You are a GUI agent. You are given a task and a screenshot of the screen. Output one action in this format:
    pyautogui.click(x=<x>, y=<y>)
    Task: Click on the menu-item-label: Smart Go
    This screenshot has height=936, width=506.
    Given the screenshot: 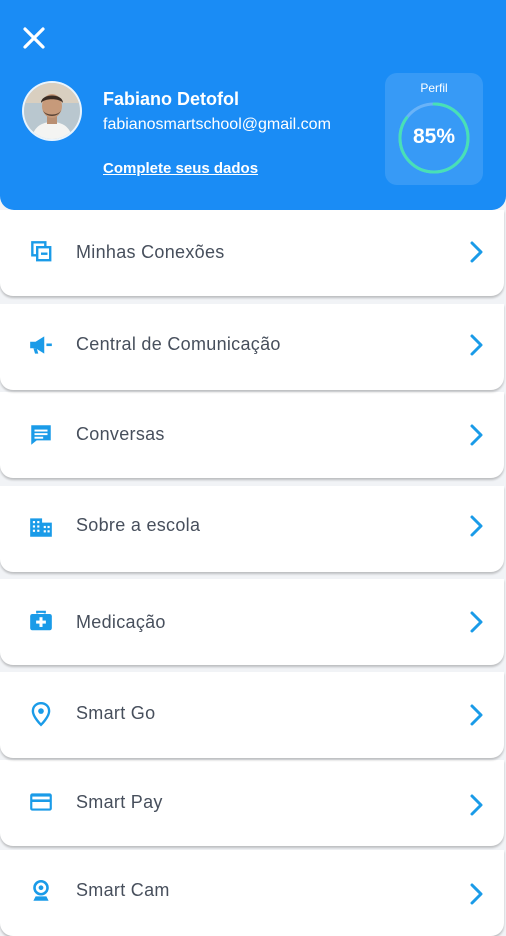 What is the action you would take?
    pyautogui.click(x=116, y=713)
    